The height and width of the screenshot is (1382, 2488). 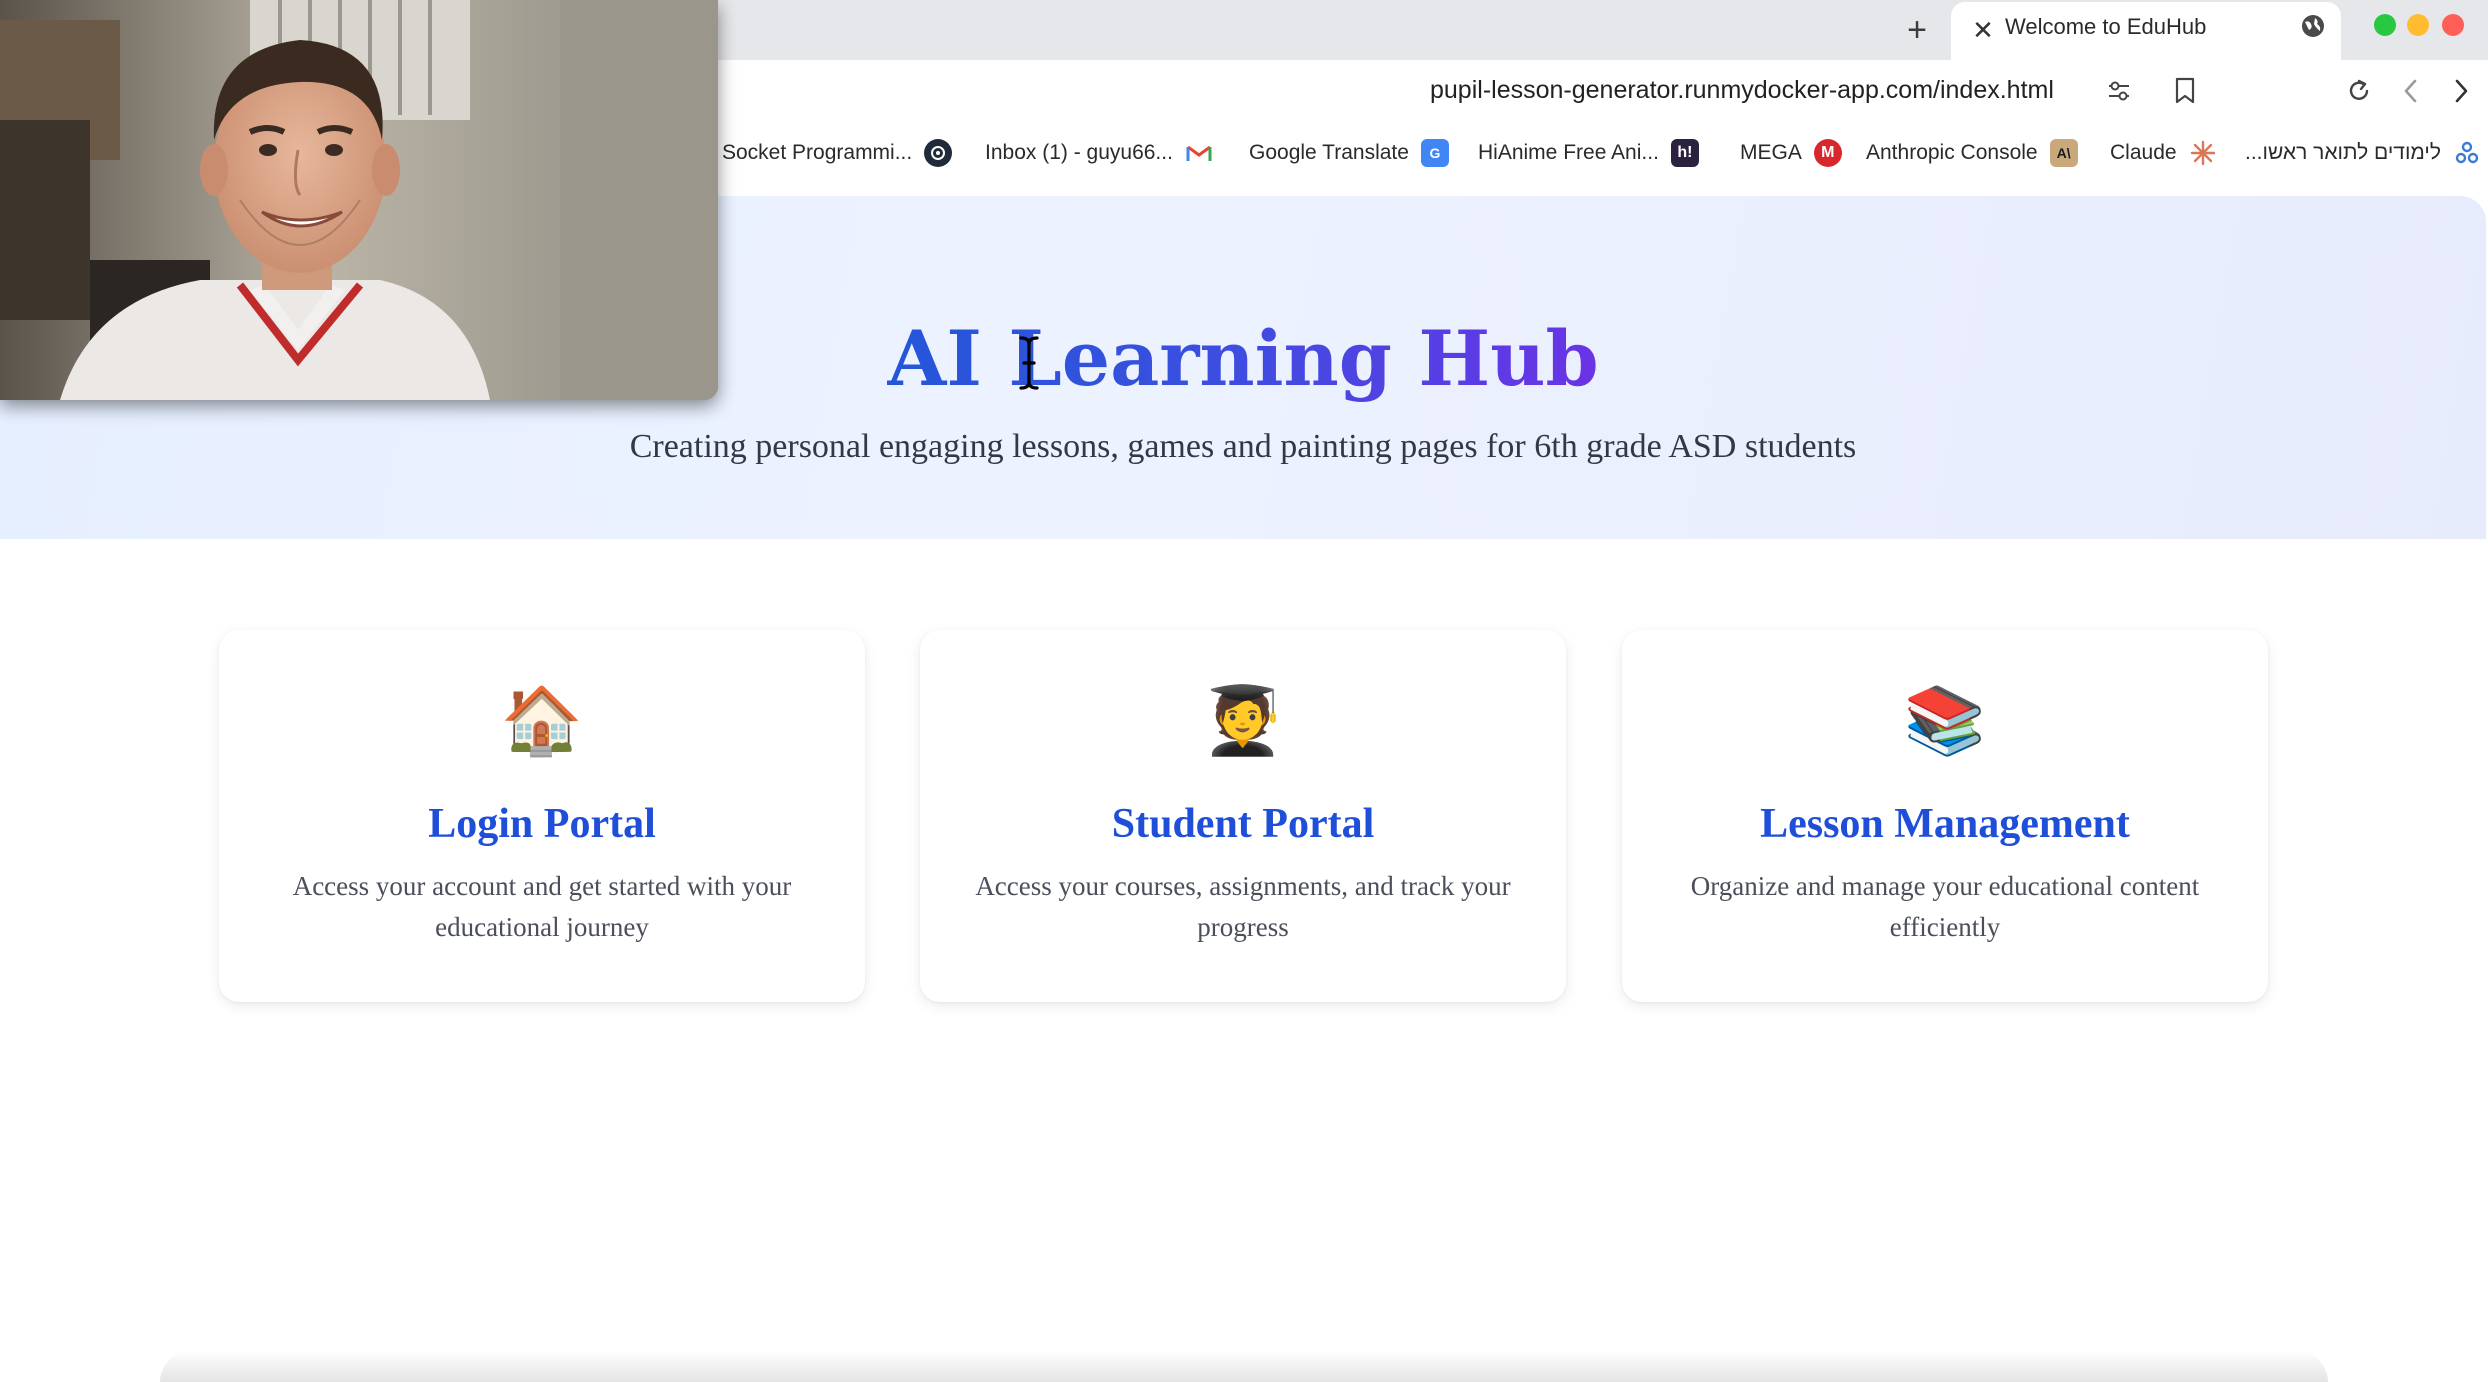 I want to click on bookmark-hianime: HiAnime Free Ani... h!, so click(x=1588, y=153).